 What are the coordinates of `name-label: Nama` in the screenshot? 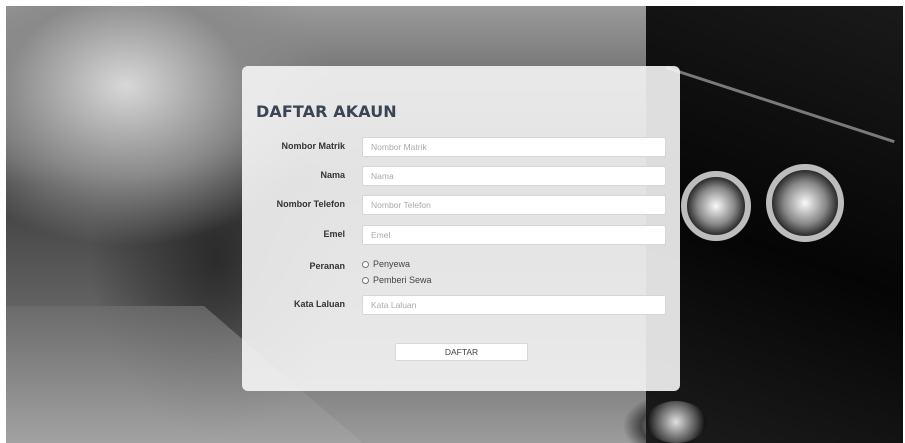 It's located at (332, 175).